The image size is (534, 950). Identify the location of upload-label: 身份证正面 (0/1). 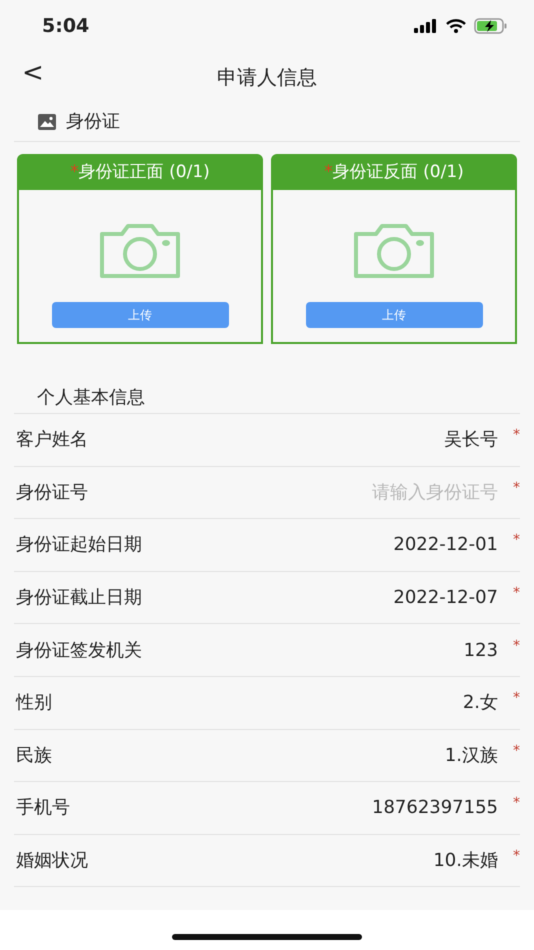
(144, 172).